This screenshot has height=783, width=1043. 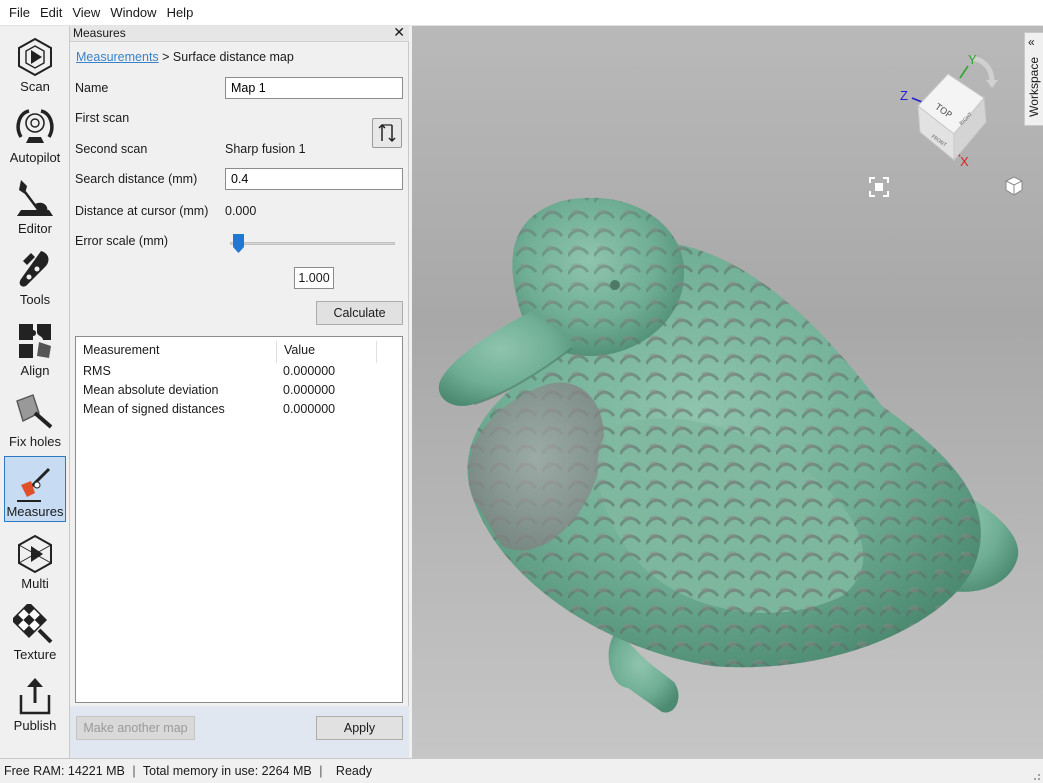 I want to click on fit-view-icon, so click(x=879, y=187).